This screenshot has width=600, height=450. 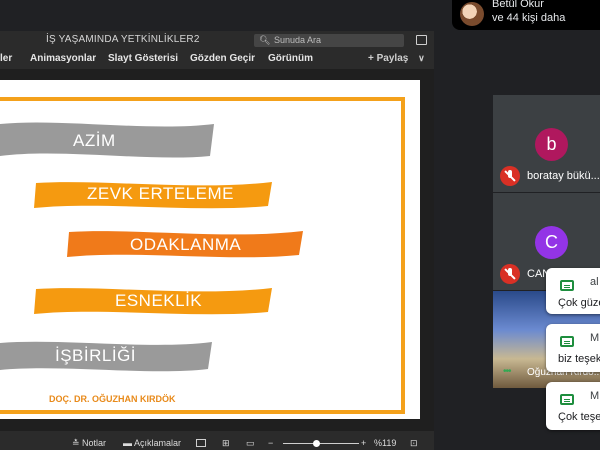 I want to click on share-button: + Paylaş ∨, so click(x=396, y=58).